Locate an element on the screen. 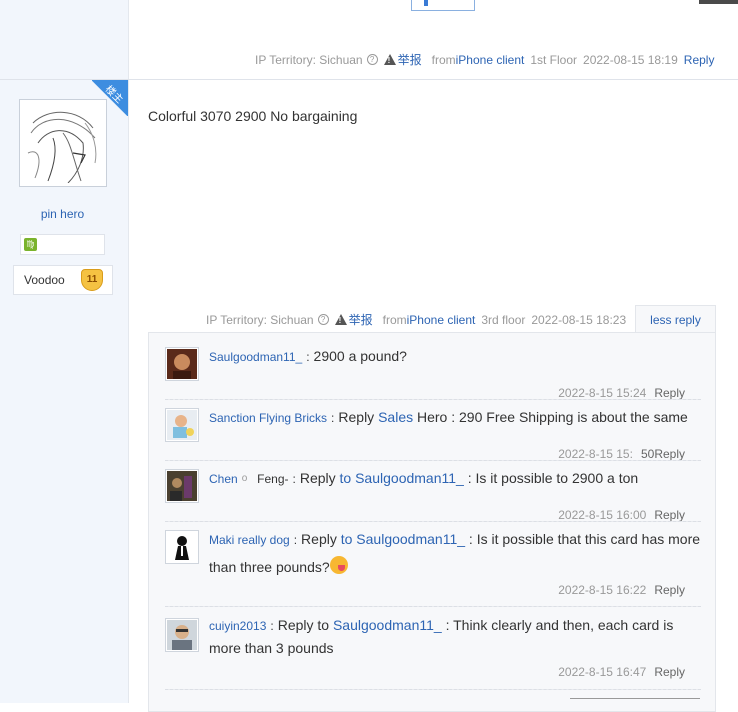 The width and height of the screenshot is (738, 712). level-label: Voodoo is located at coordinates (44, 280).